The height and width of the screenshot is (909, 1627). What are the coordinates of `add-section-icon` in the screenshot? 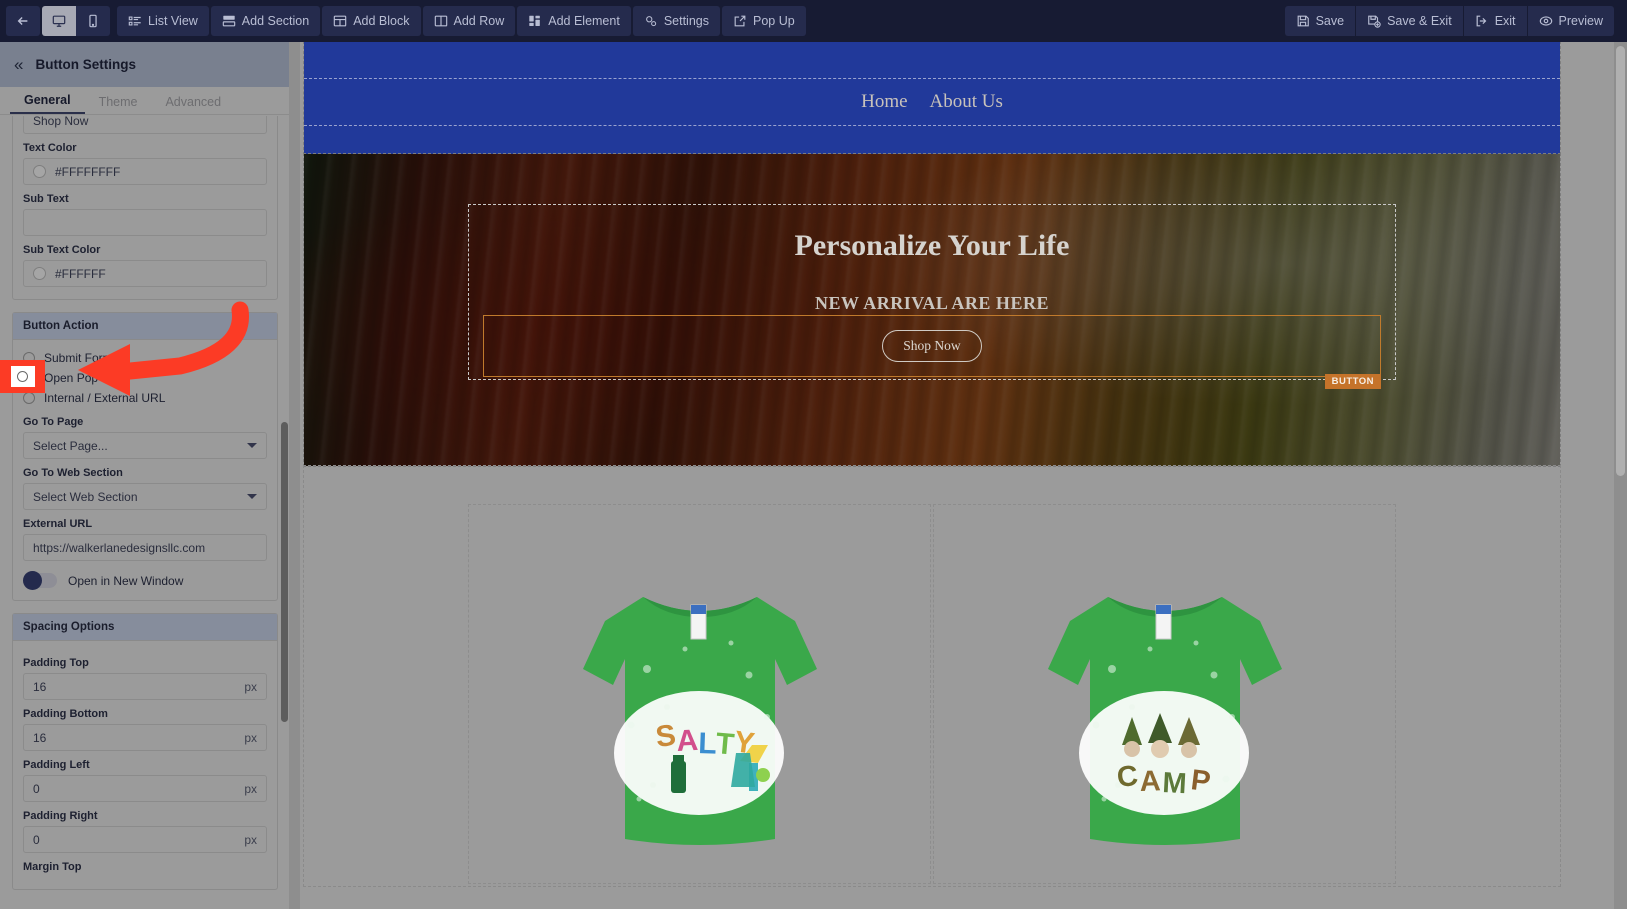 It's located at (229, 21).